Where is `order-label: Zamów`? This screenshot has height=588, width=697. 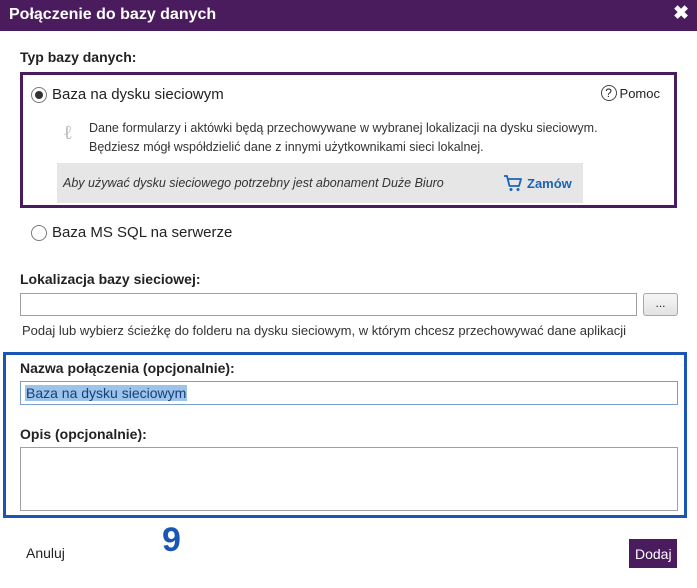 order-label: Zamów is located at coordinates (549, 183).